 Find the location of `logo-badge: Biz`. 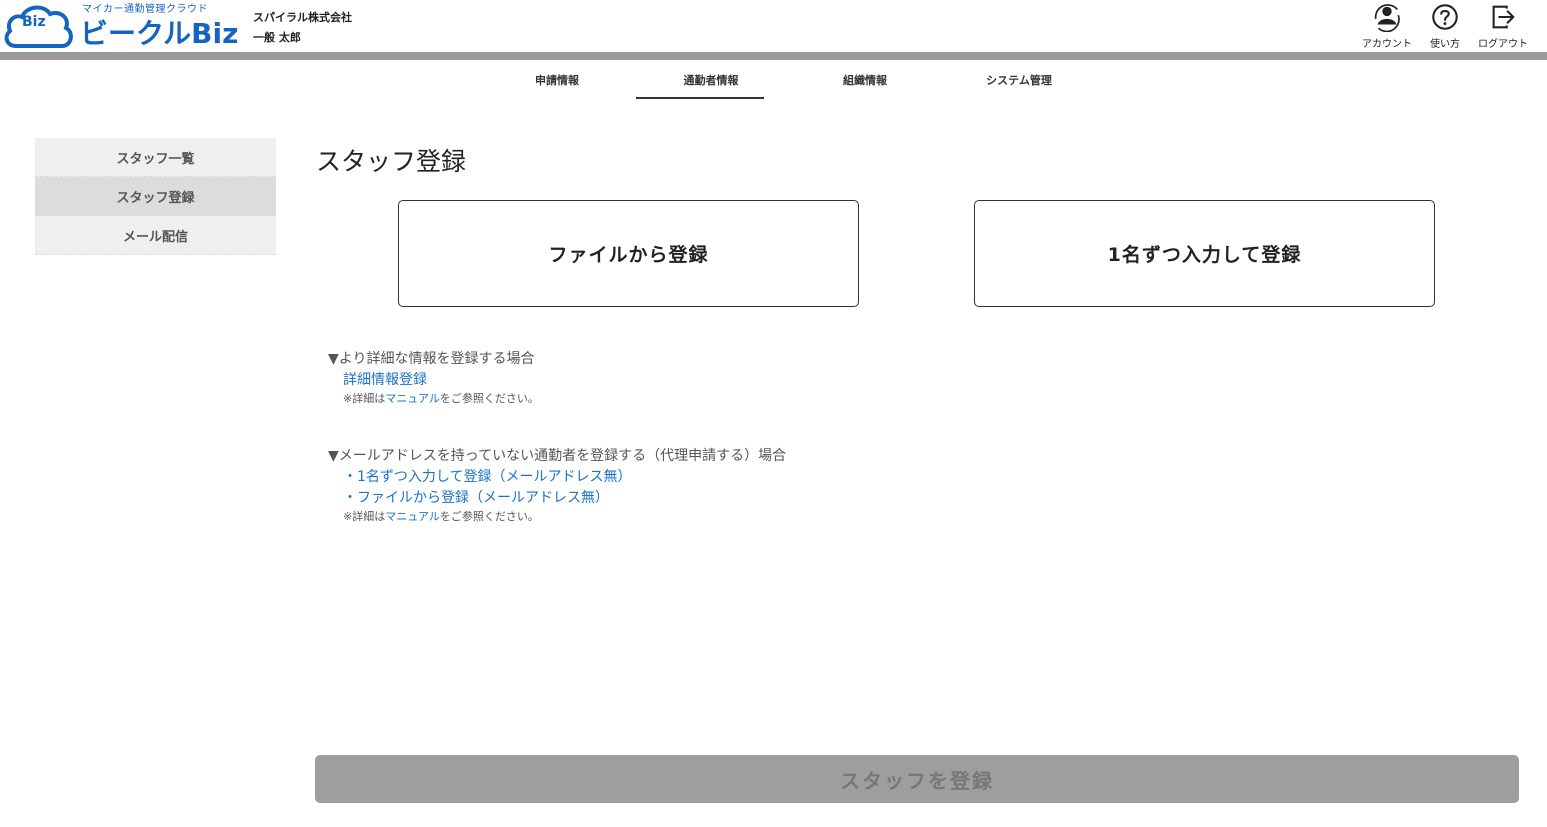

logo-badge: Biz is located at coordinates (34, 22).